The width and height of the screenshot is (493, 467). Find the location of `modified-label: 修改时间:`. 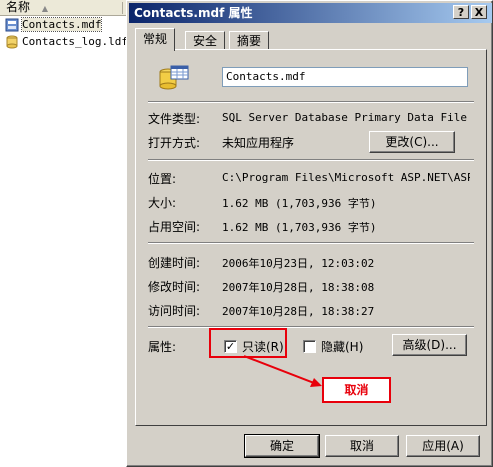

modified-label: 修改时间: is located at coordinates (174, 287).